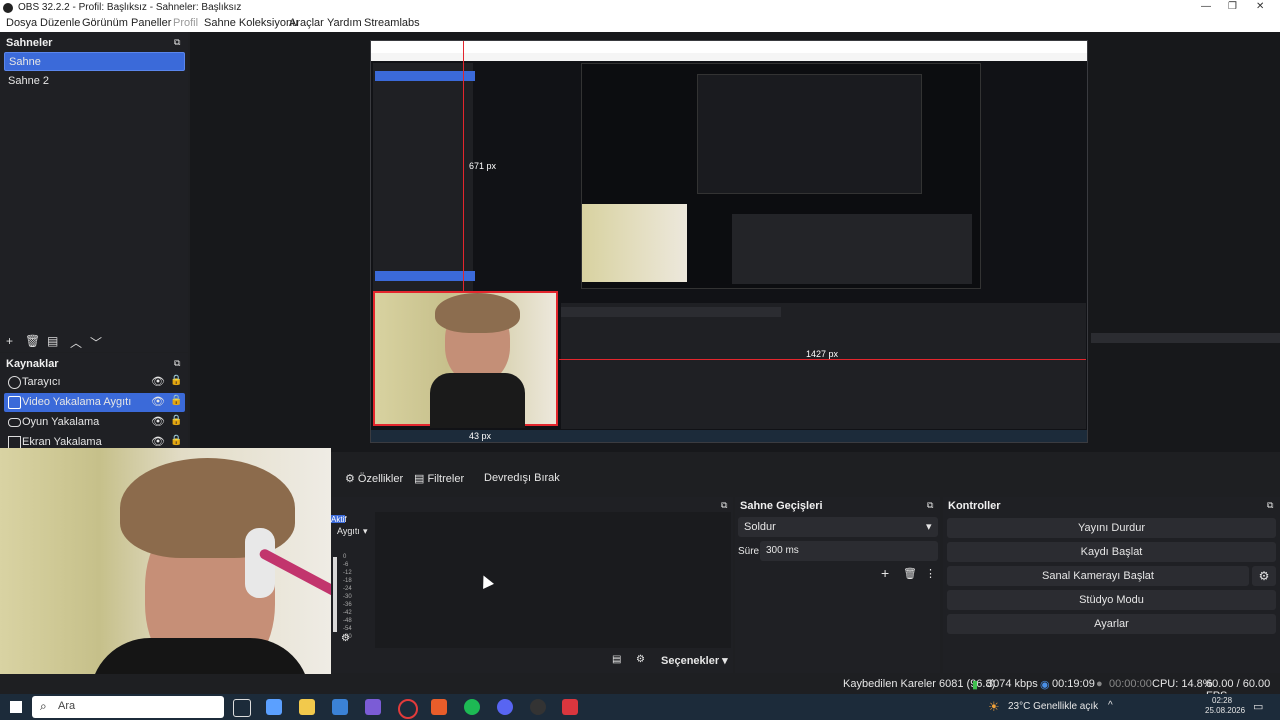 This screenshot has width=1280, height=720. What do you see at coordinates (77, 402) in the screenshot?
I see `source-label: Video Yakalama Aygıtı` at bounding box center [77, 402].